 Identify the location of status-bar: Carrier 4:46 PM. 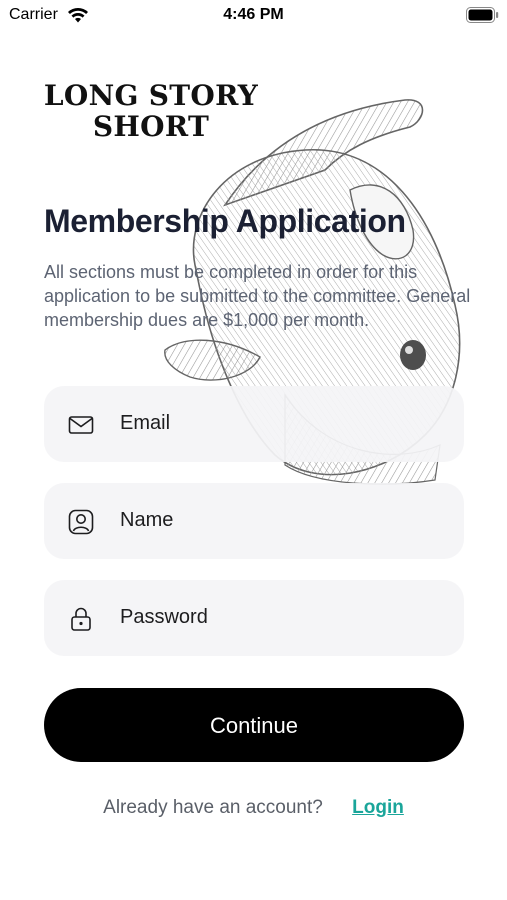
(253, 16).